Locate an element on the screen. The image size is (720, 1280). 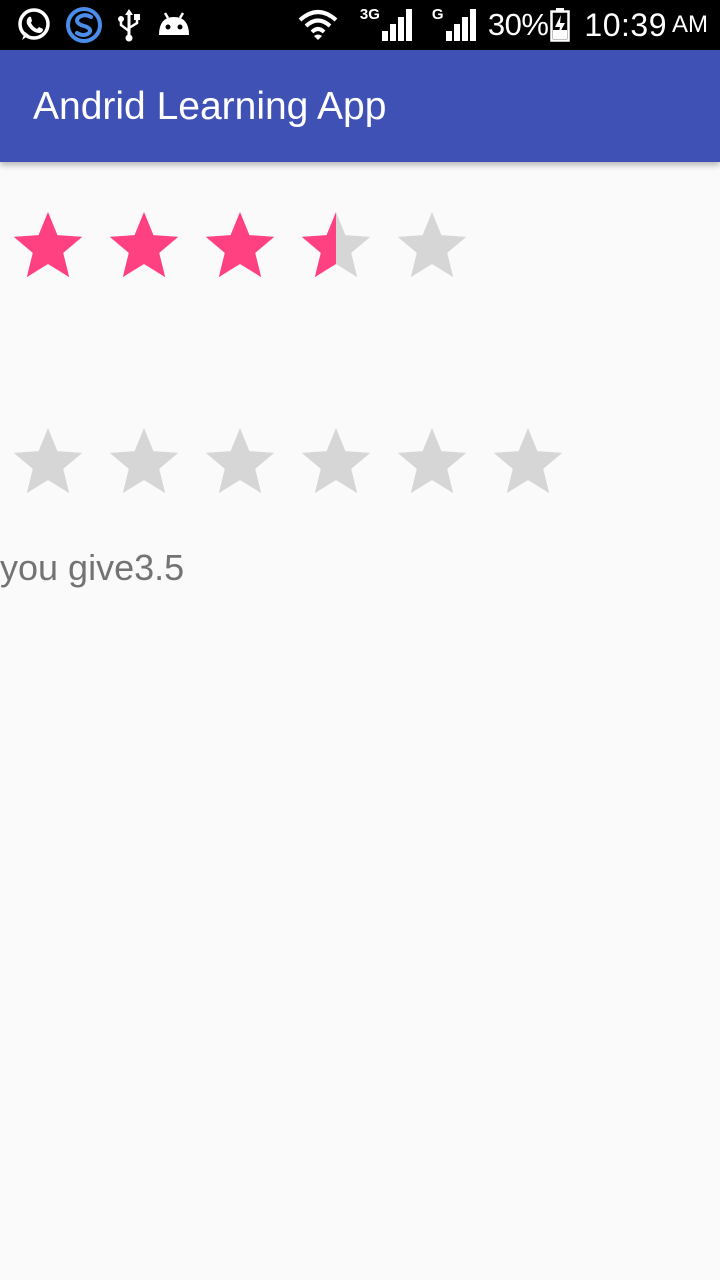
status-bar: 3G G 30% 10:39 AM is located at coordinates (360, 25).